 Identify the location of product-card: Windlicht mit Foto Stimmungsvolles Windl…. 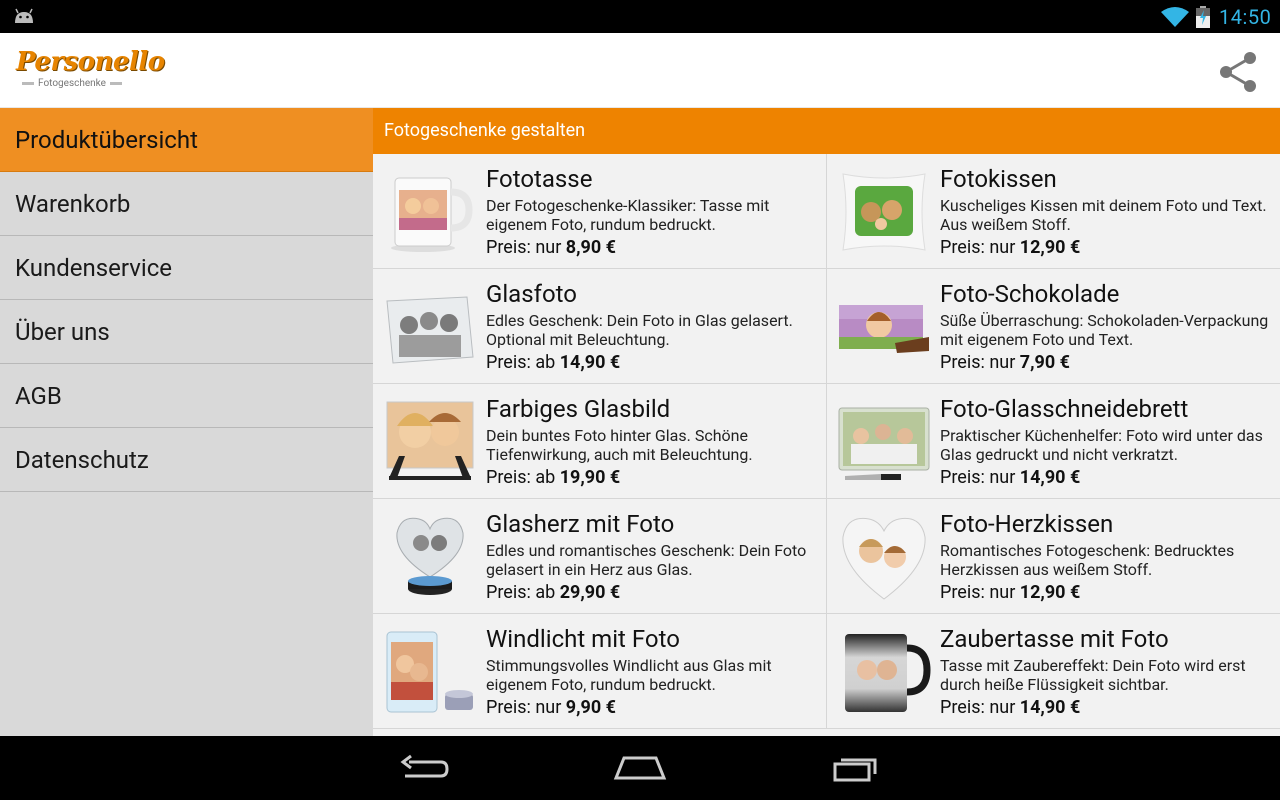
(600, 671).